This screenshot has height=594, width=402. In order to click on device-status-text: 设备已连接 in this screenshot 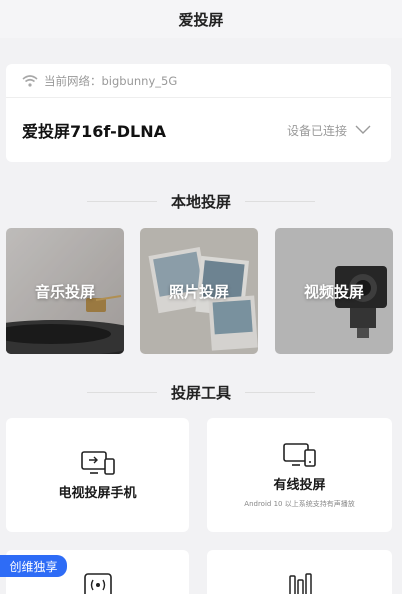, I will do `click(316, 130)`.